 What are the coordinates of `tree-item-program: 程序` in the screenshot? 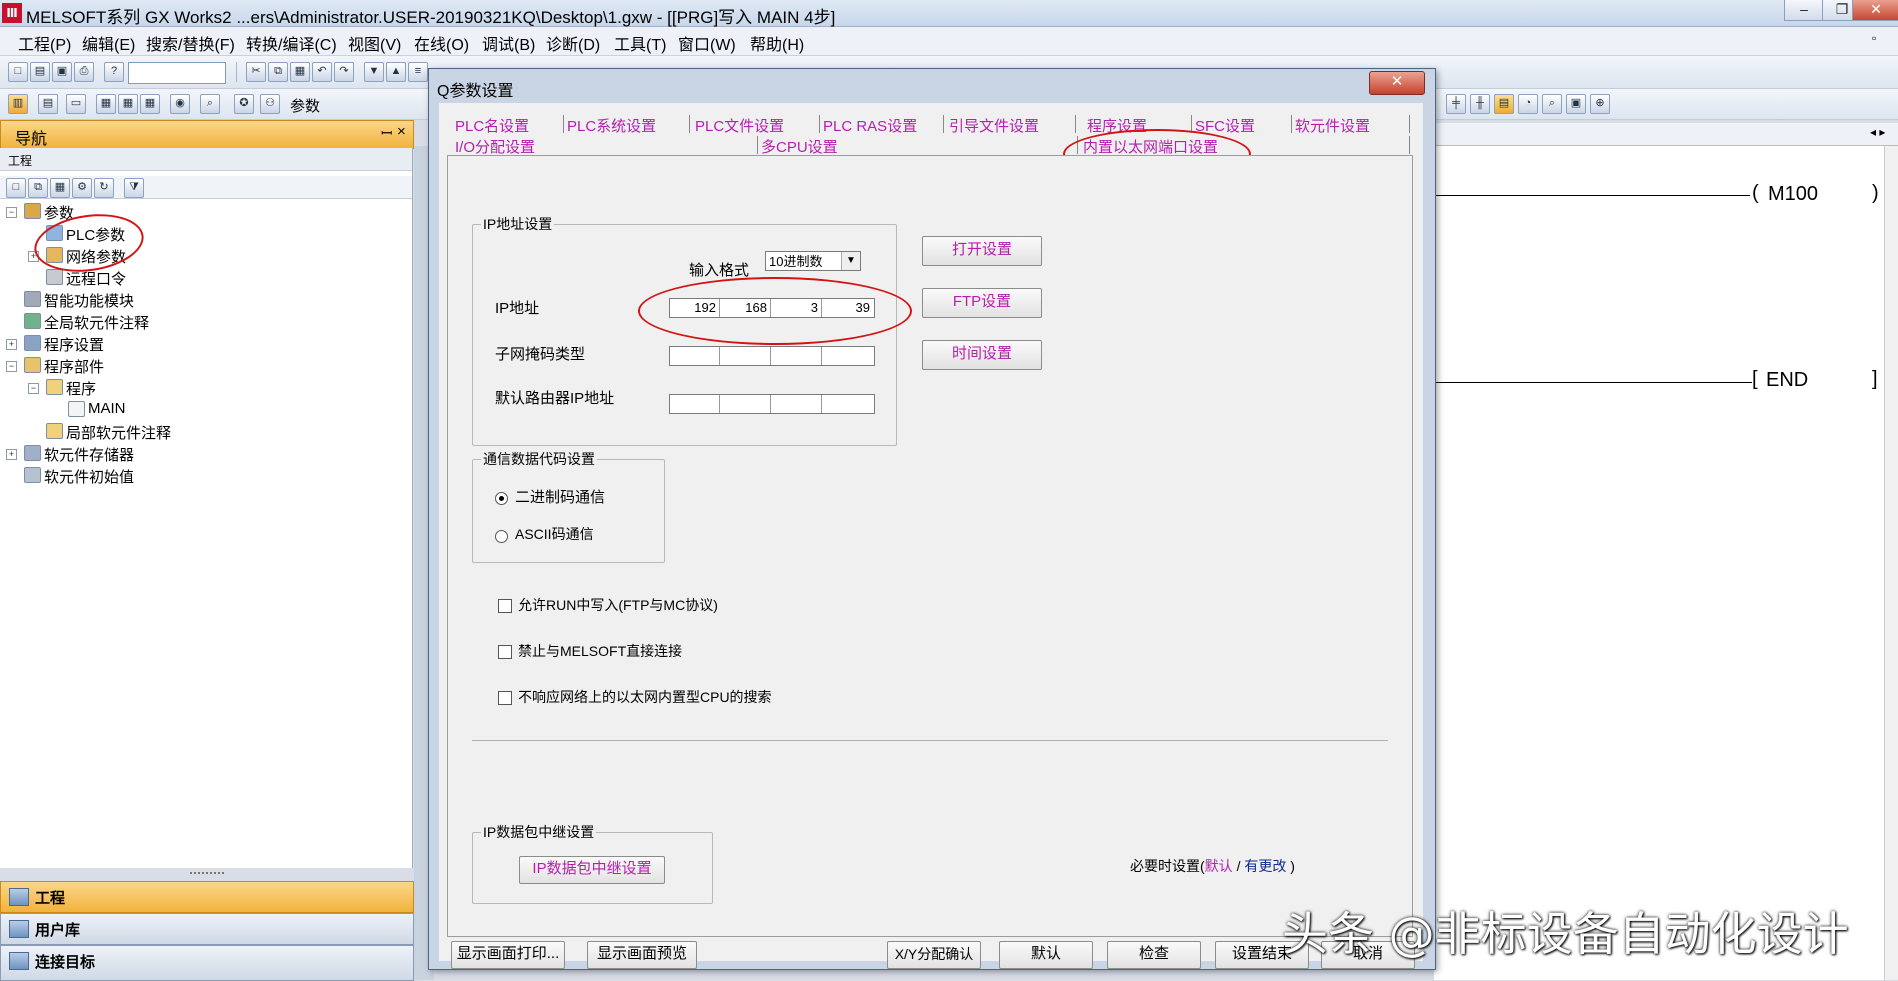 It's located at (81, 388).